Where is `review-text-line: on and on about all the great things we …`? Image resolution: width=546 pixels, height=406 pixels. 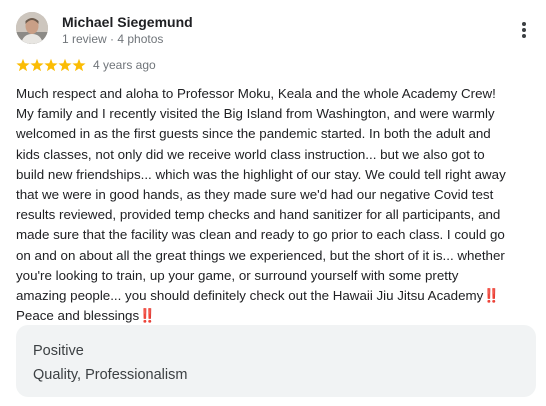 review-text-line: on and on about all the great things we … is located at coordinates (260, 255).